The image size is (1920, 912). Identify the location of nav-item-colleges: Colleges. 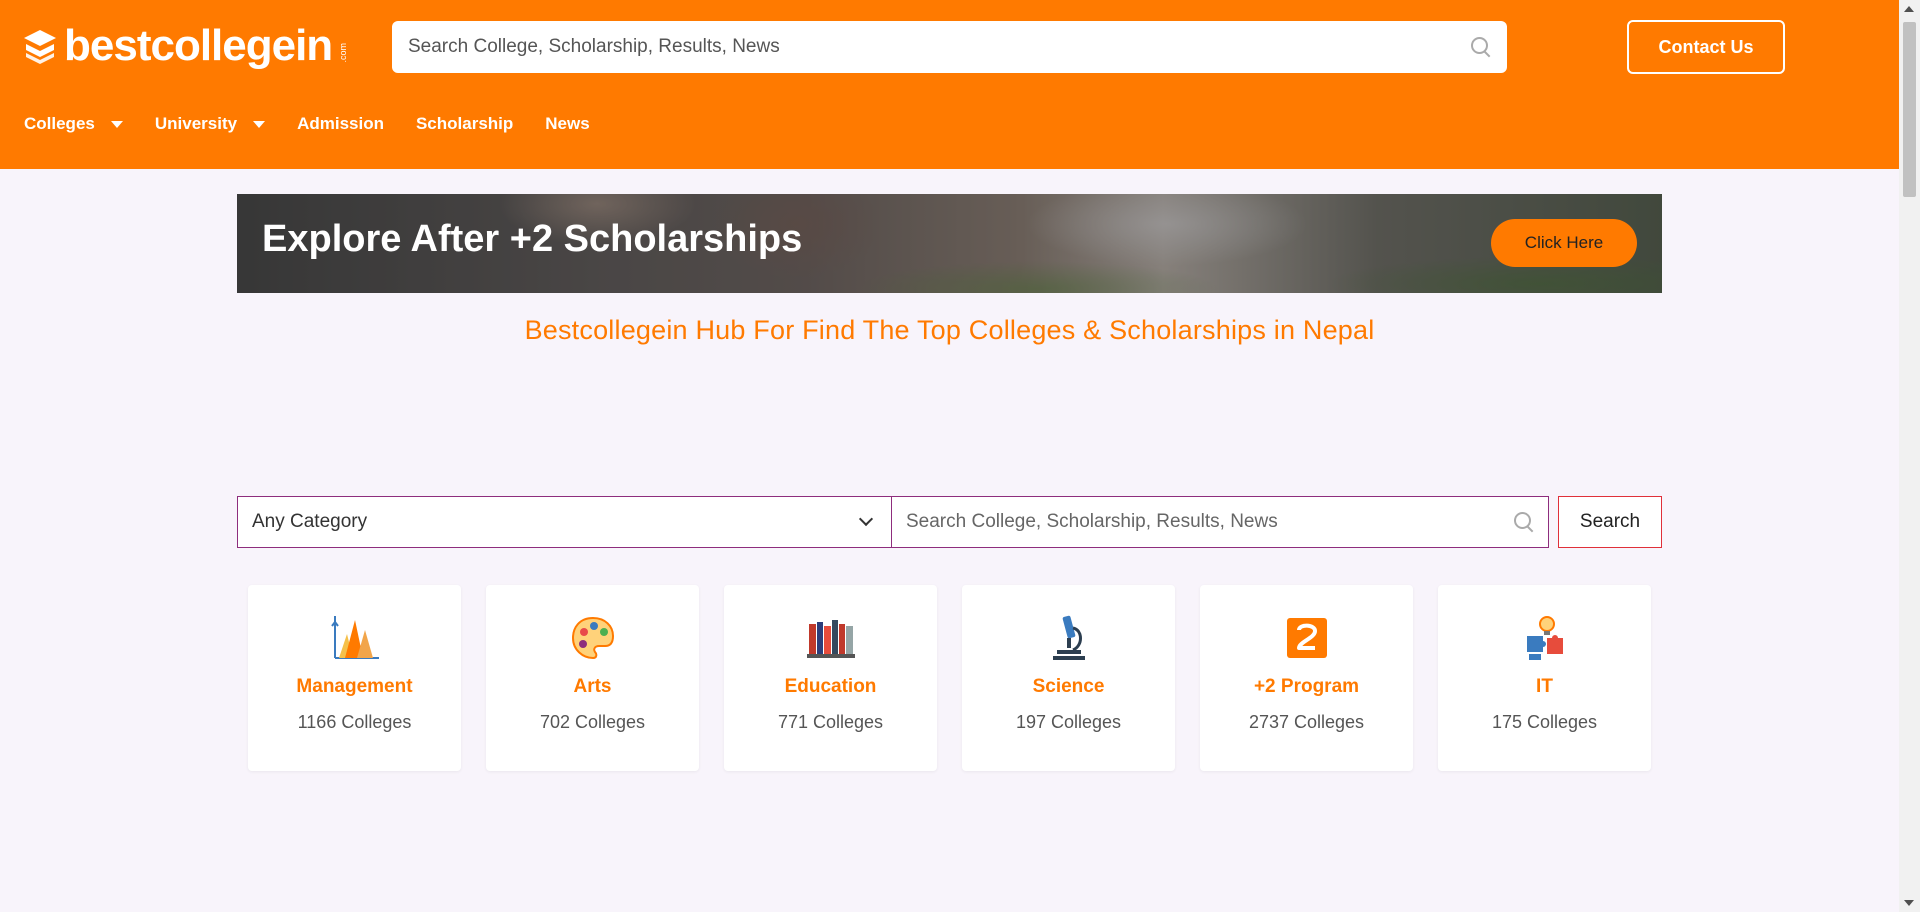
(73, 124).